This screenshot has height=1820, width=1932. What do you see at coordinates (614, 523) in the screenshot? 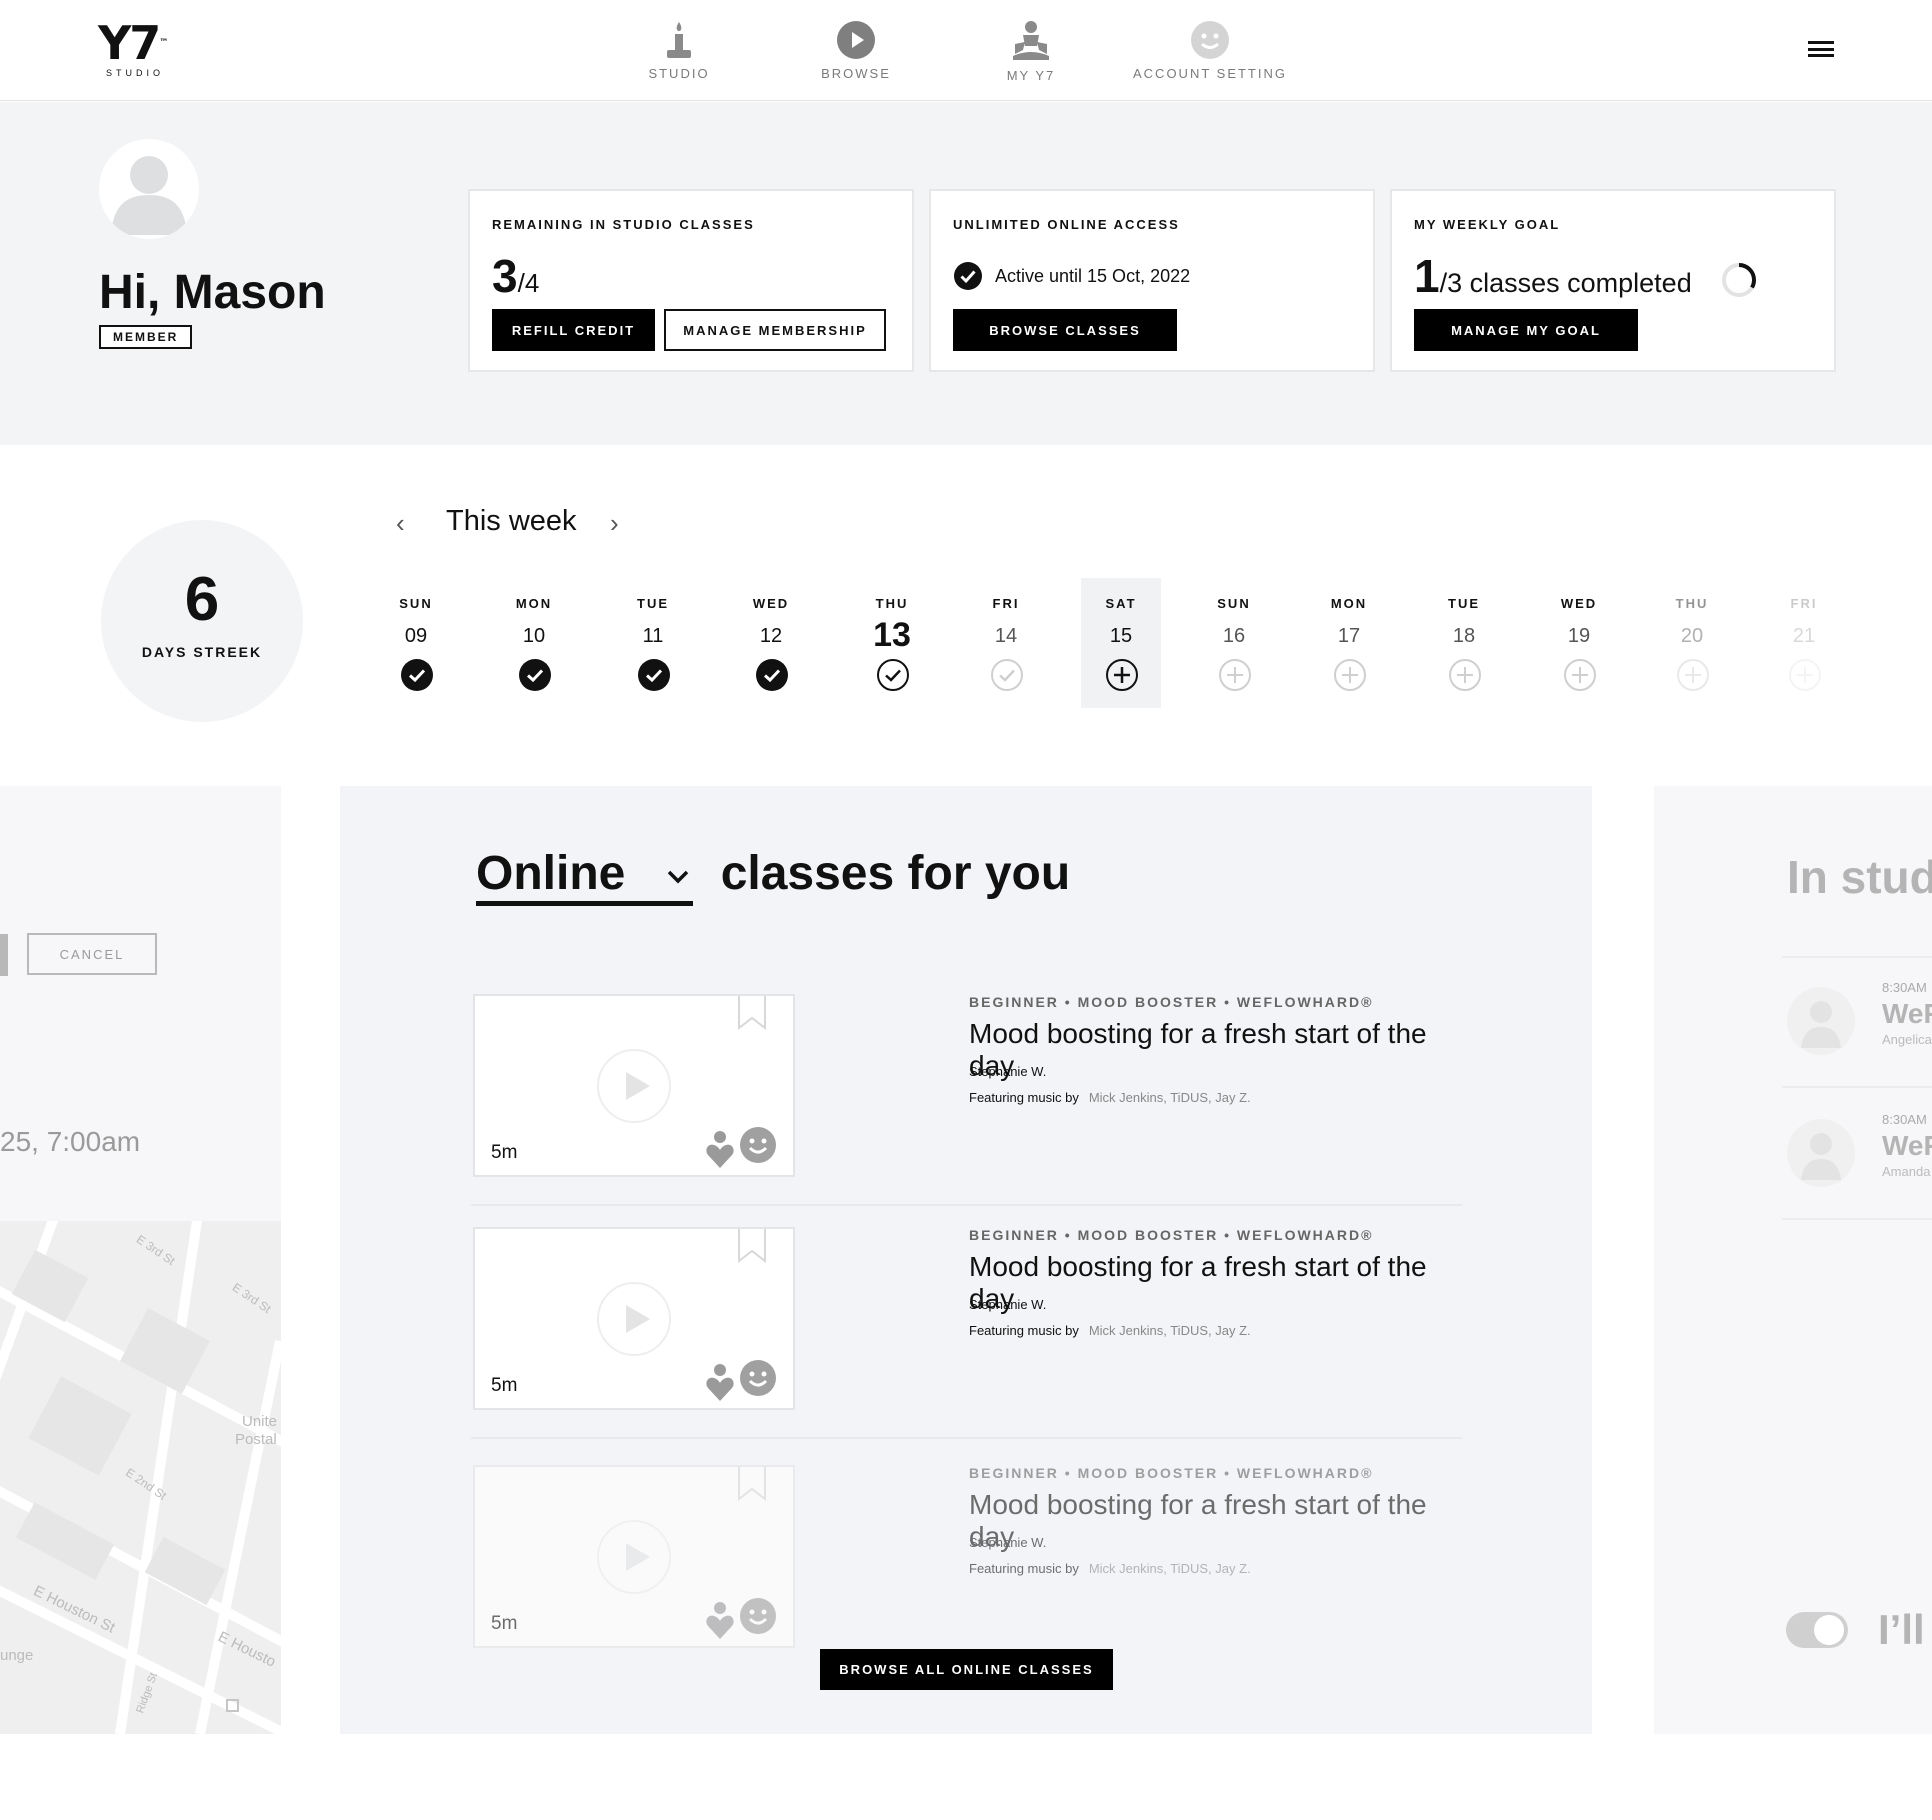
I see `next-week-chevron-icon: ›` at bounding box center [614, 523].